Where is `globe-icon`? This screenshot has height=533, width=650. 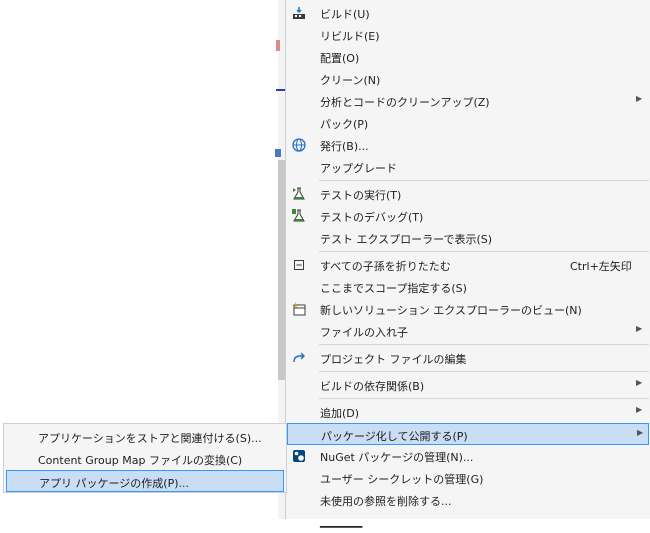 globe-icon is located at coordinates (299, 145).